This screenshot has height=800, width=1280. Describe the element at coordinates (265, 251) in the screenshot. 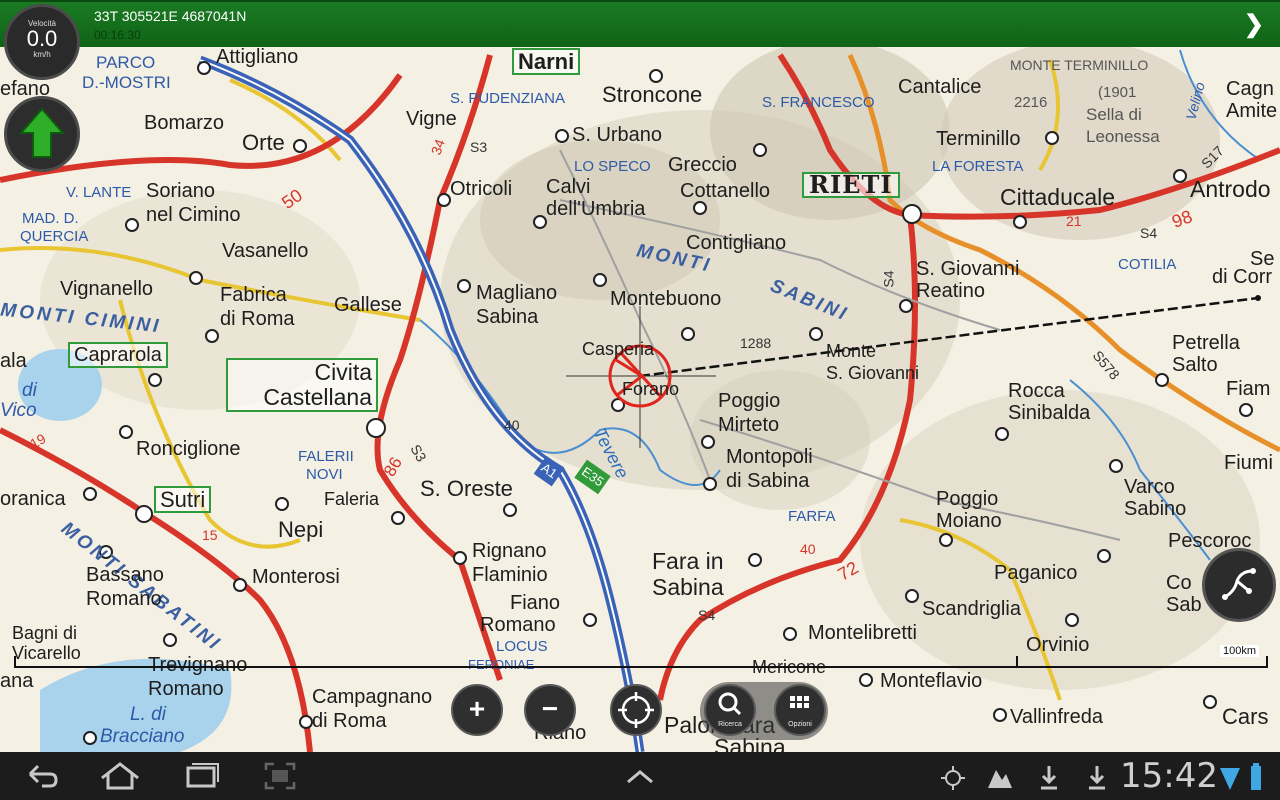

I see `place-vasanello: Vasanello` at that location.